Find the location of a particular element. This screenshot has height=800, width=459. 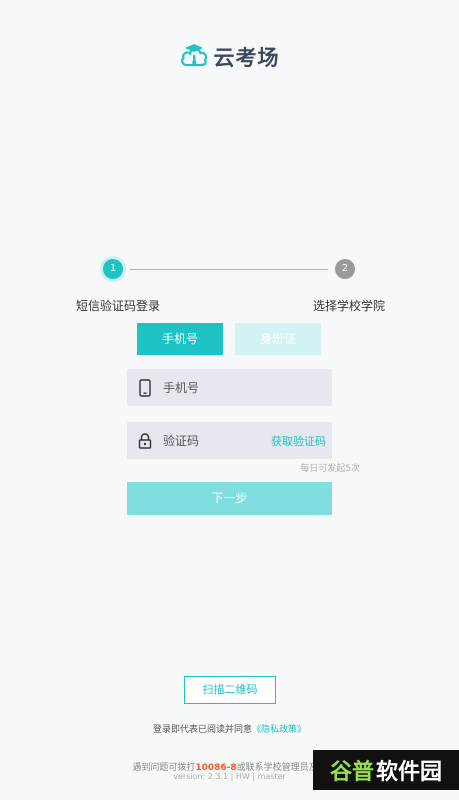

verification-code-input is located at coordinates (217, 440).